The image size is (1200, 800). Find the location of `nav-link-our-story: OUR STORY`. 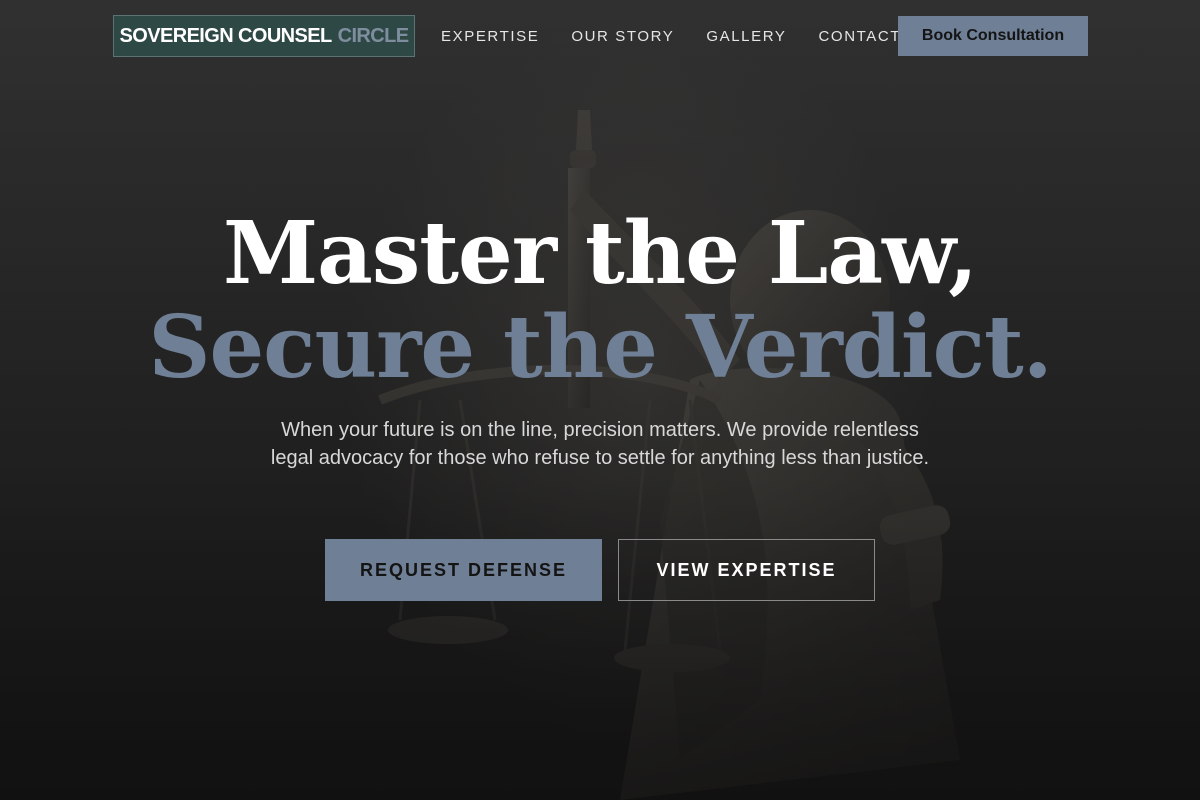

nav-link-our-story: OUR STORY is located at coordinates (622, 36).